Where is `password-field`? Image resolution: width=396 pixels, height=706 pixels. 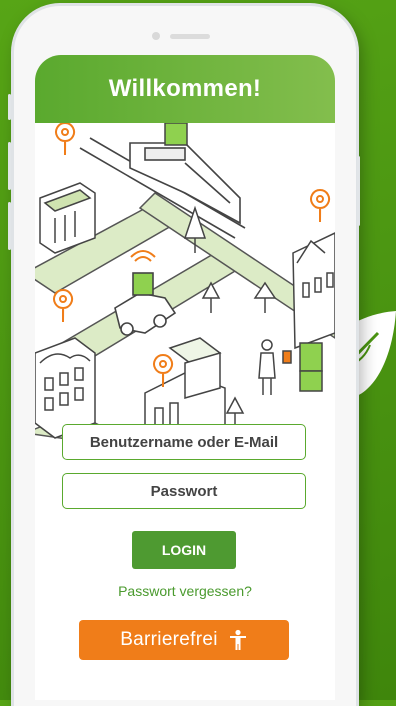
password-field is located at coordinates (184, 491).